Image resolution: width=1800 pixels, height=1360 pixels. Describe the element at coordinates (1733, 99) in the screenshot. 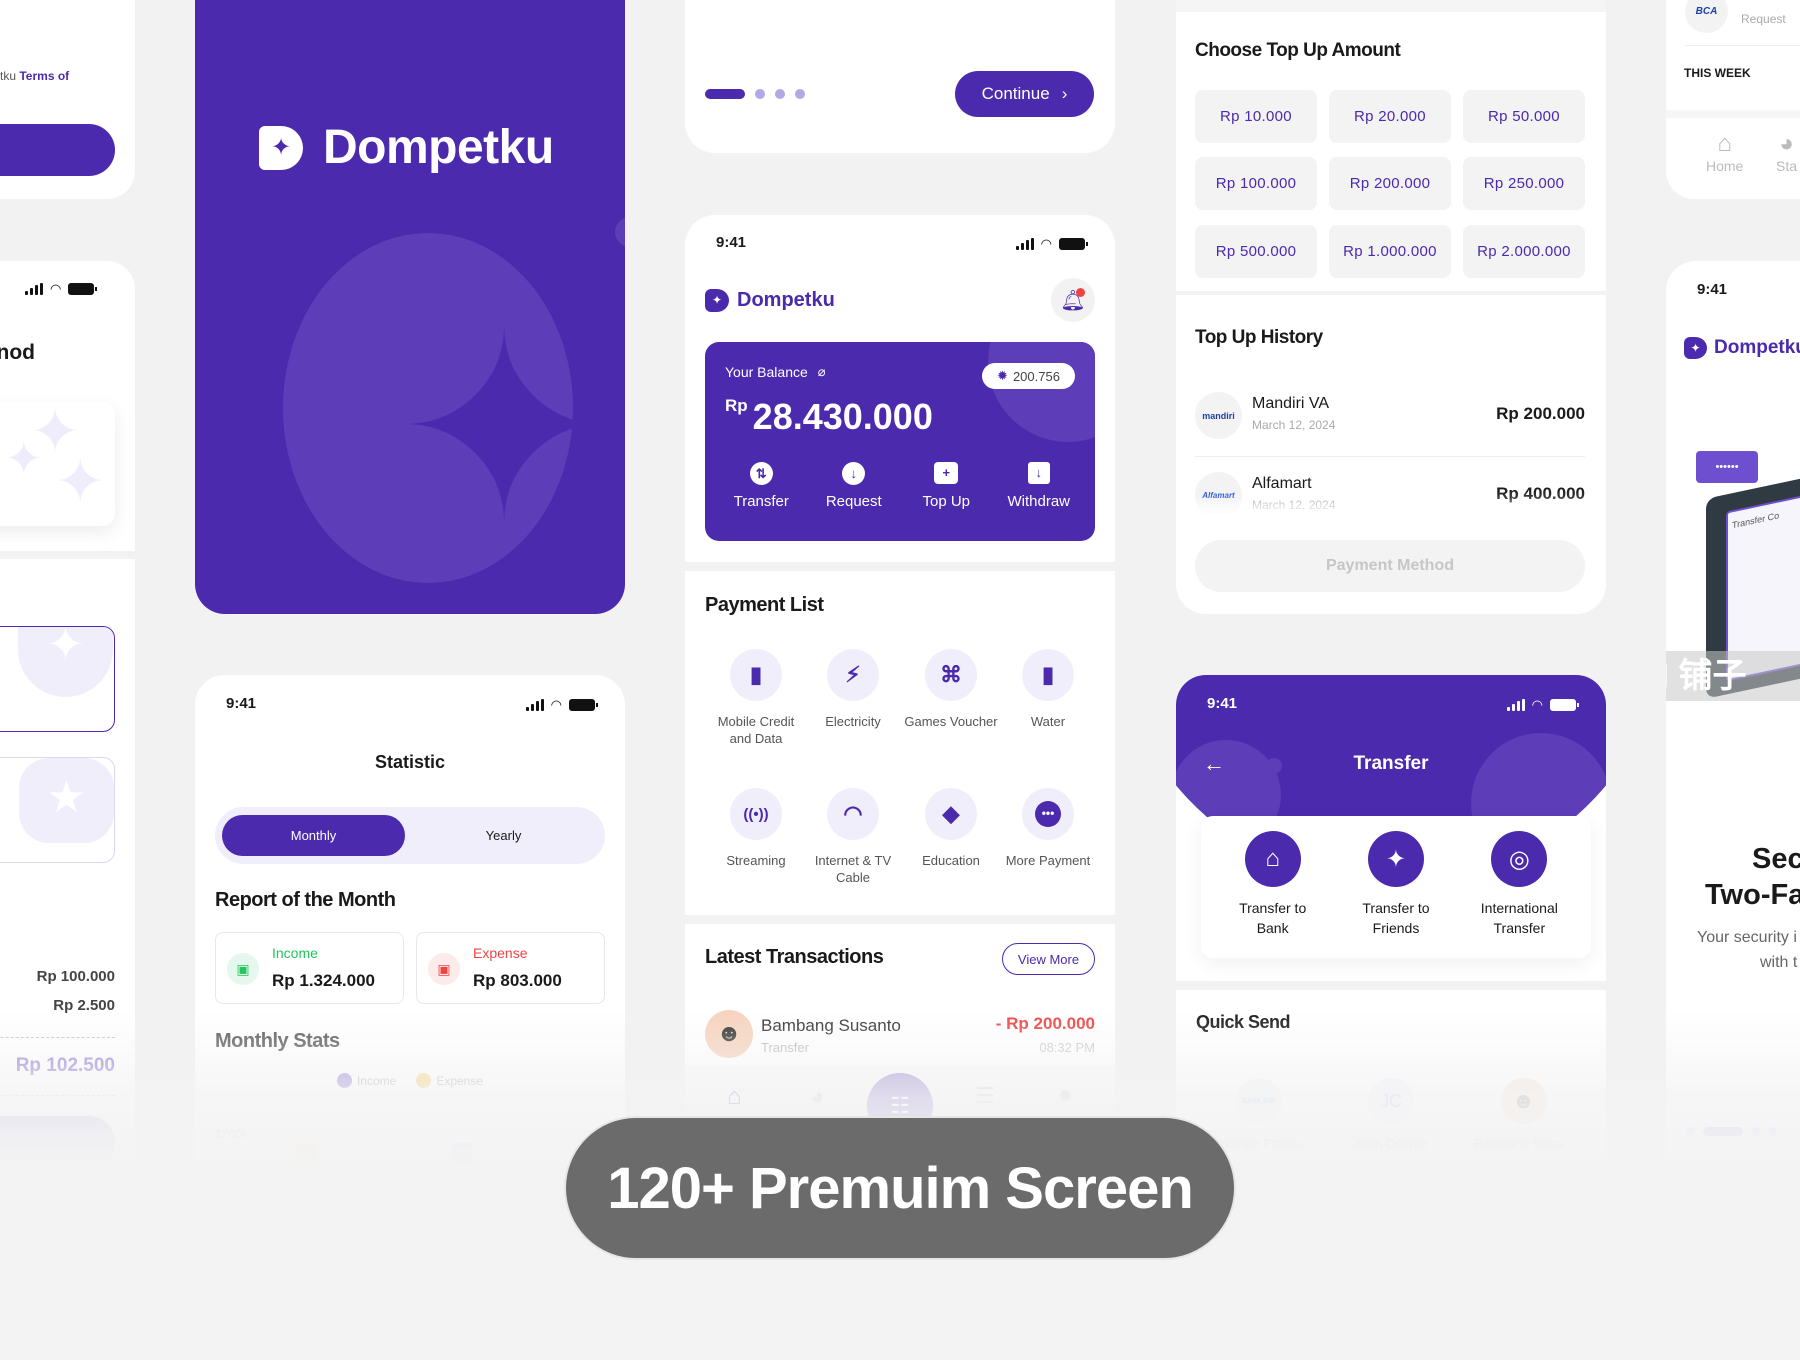

I see `right-request-card: BCA Request THIS WEEK ⌂ Home ◕ Sta` at that location.